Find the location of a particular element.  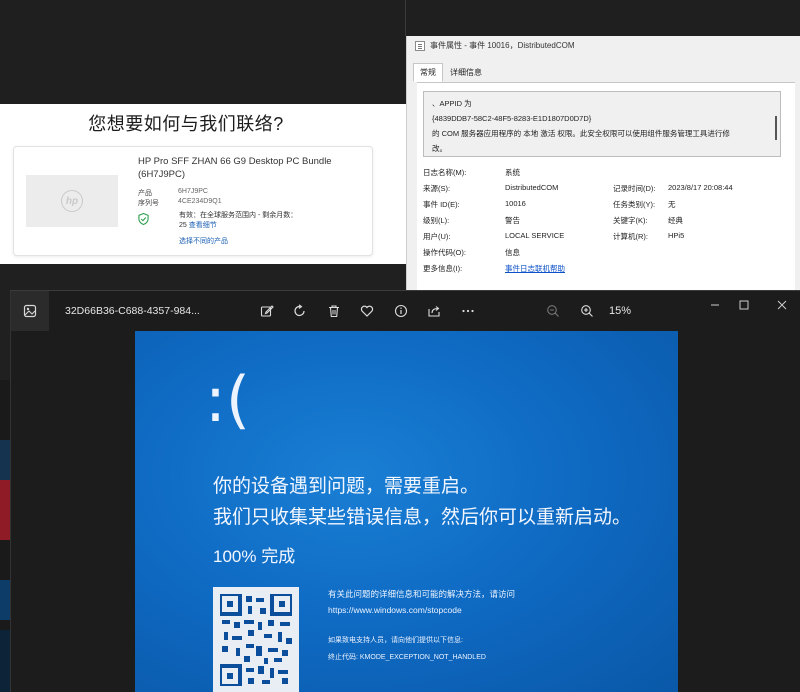

rotate-icon is located at coordinates (300, 311).